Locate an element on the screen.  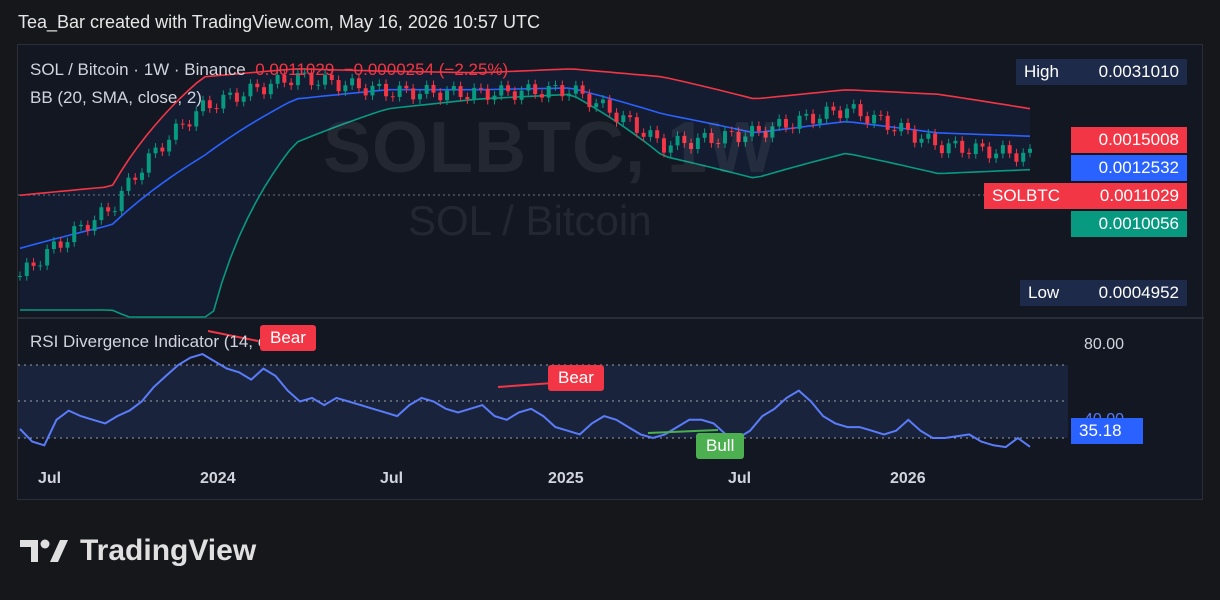
price-change-legend: −0.0000254 (−2.25%) is located at coordinates (426, 69).